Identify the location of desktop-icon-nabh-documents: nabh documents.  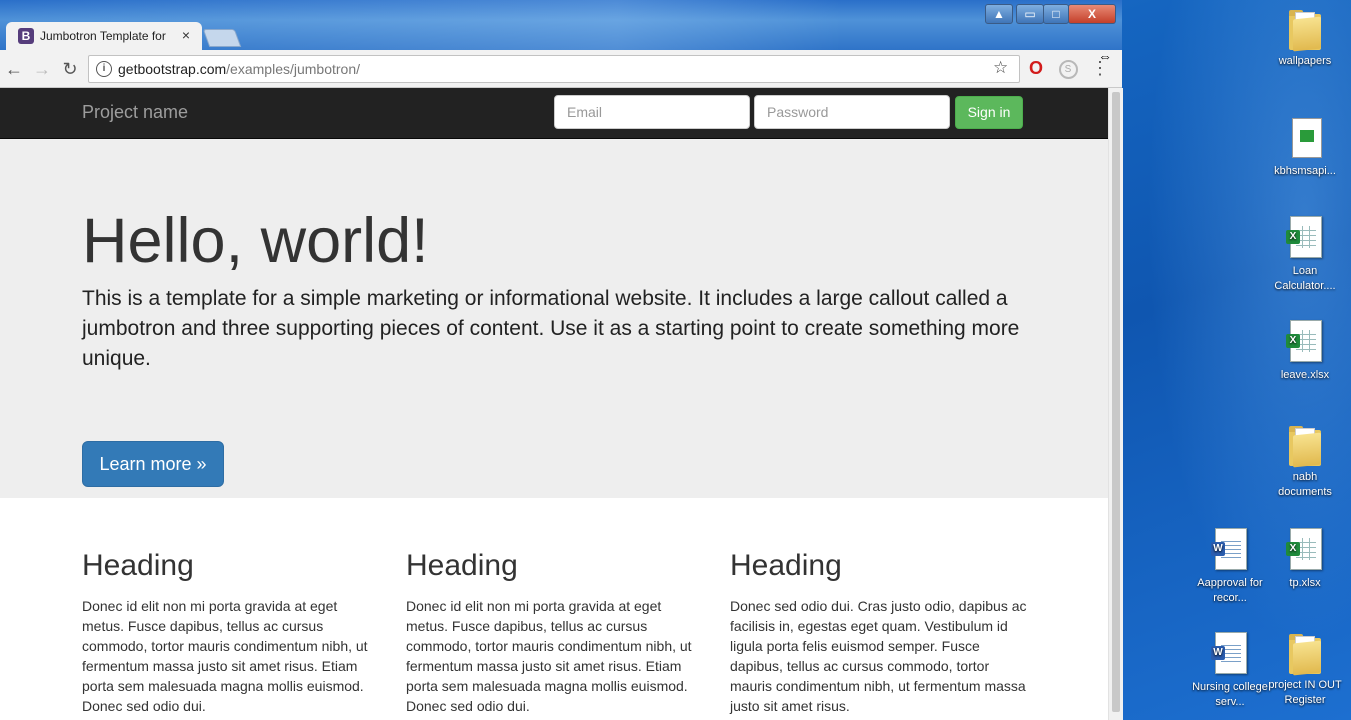
(1305, 462).